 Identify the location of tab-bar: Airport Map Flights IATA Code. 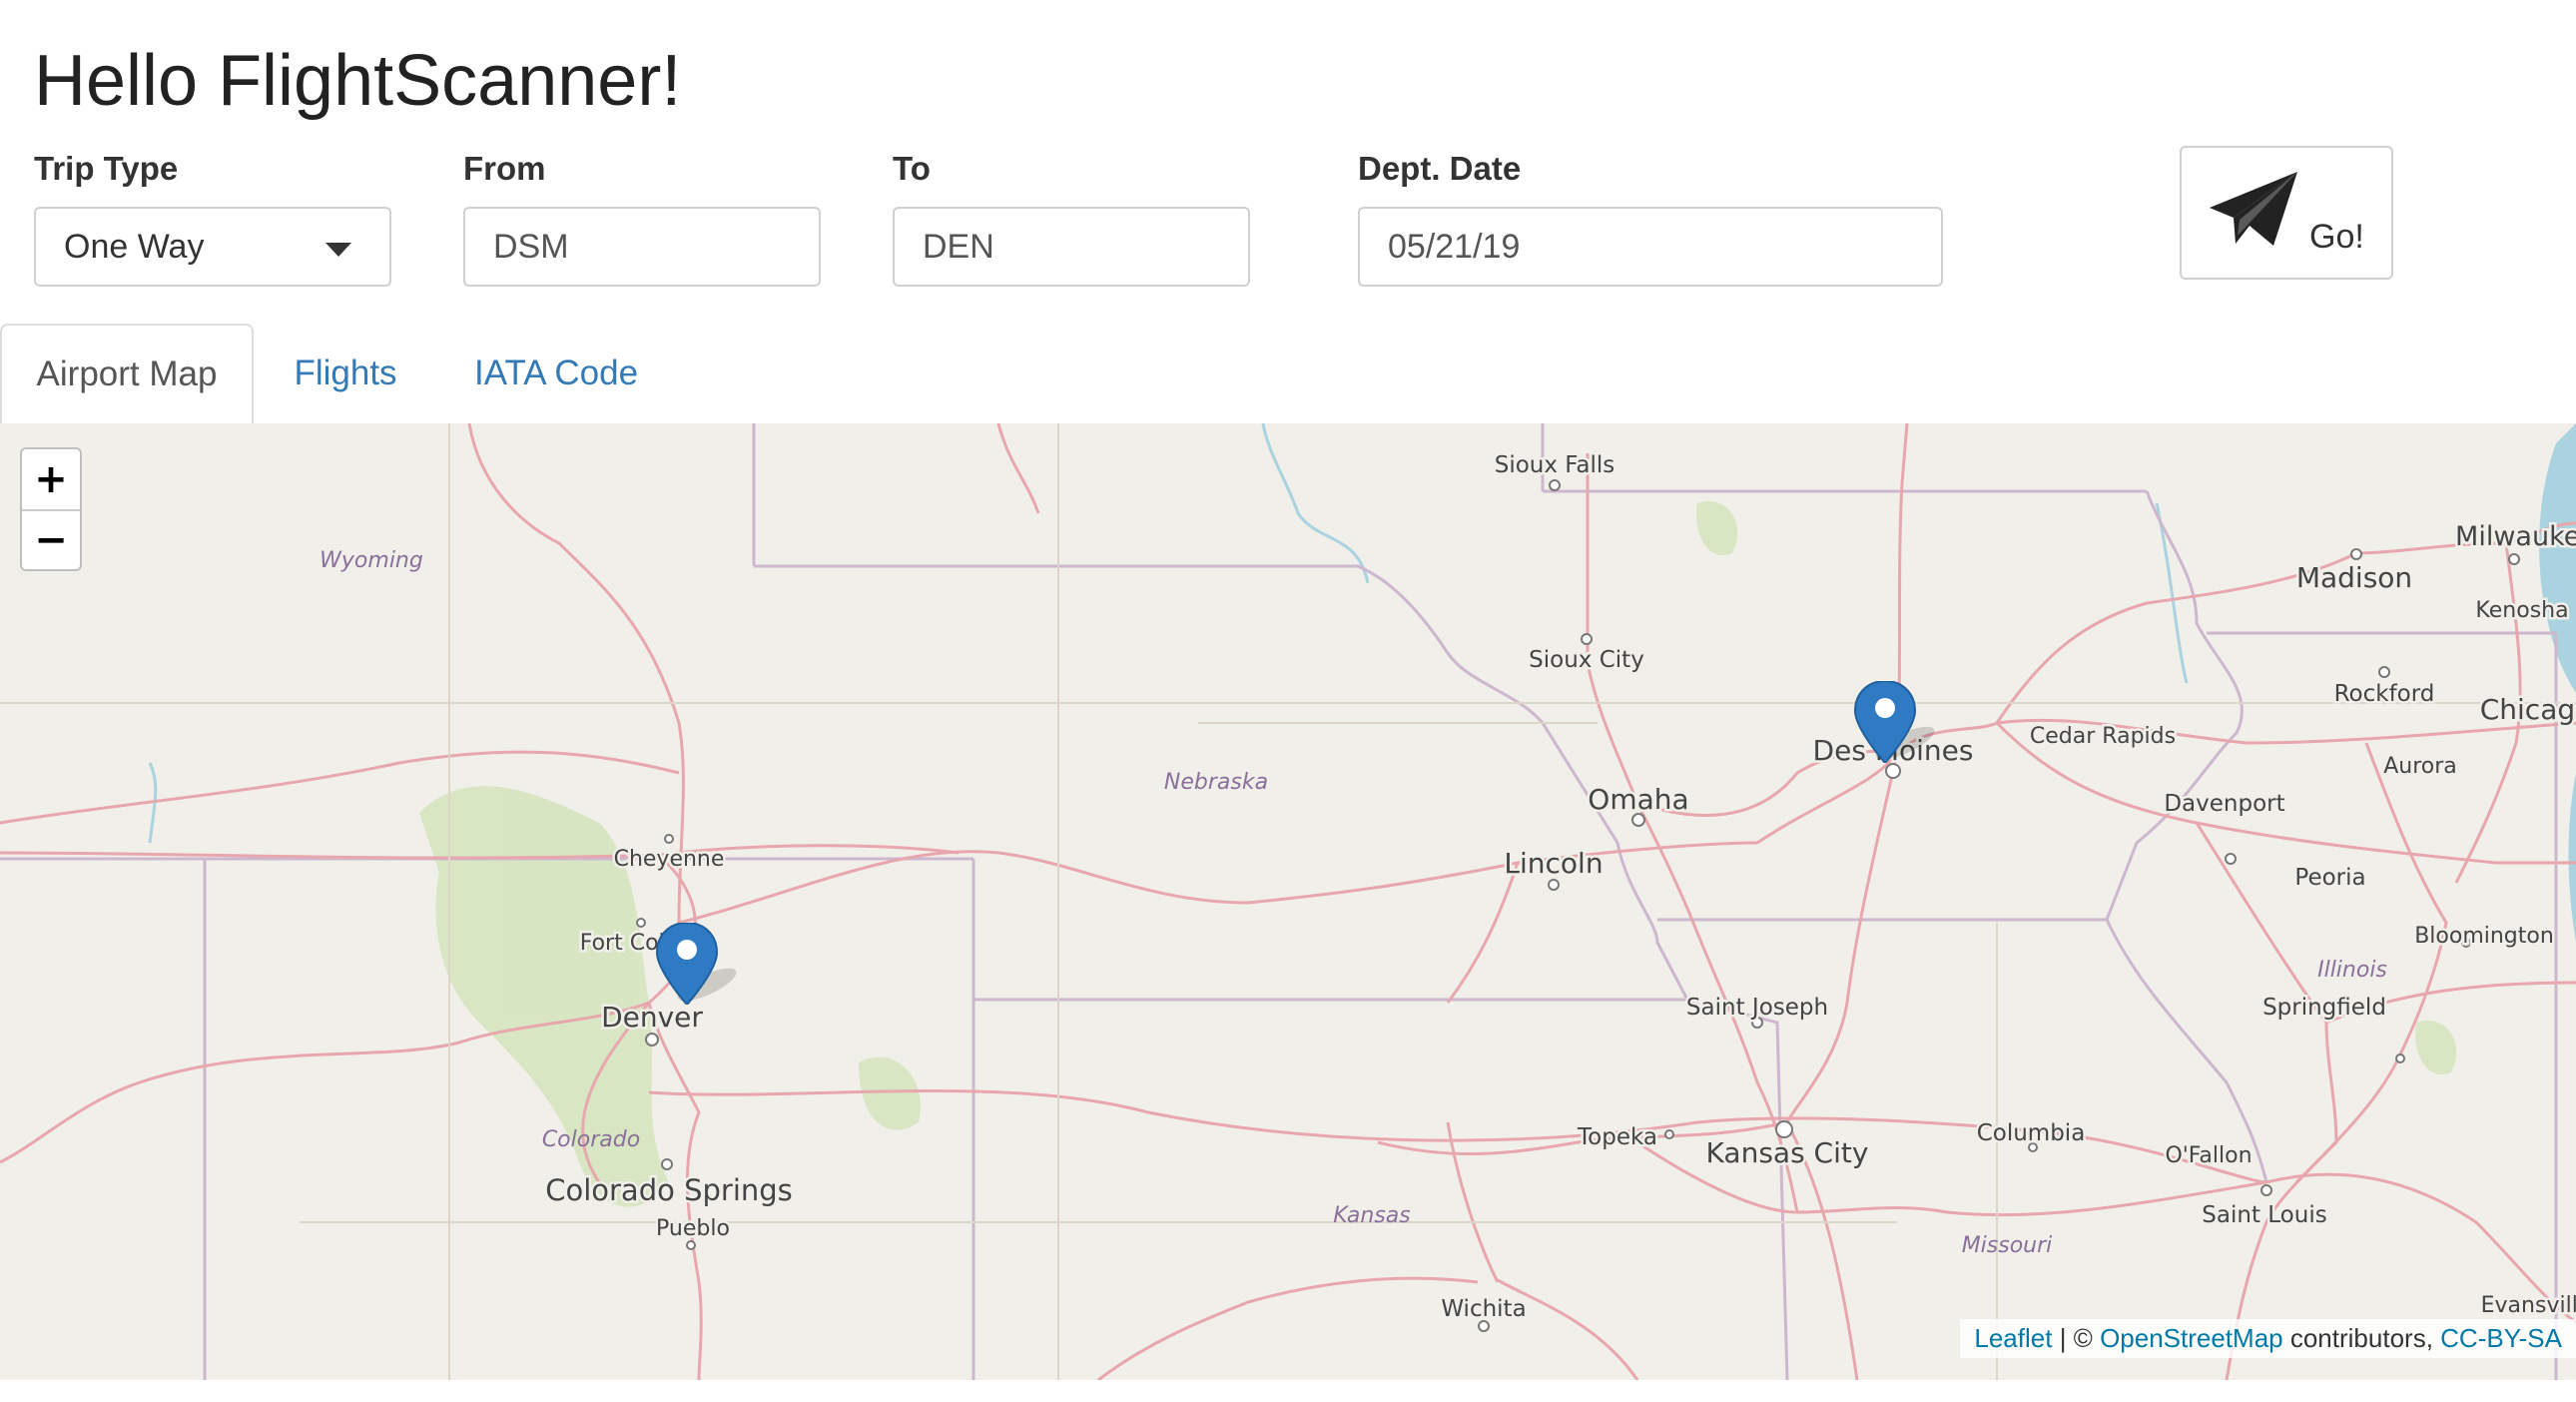
(1288, 374).